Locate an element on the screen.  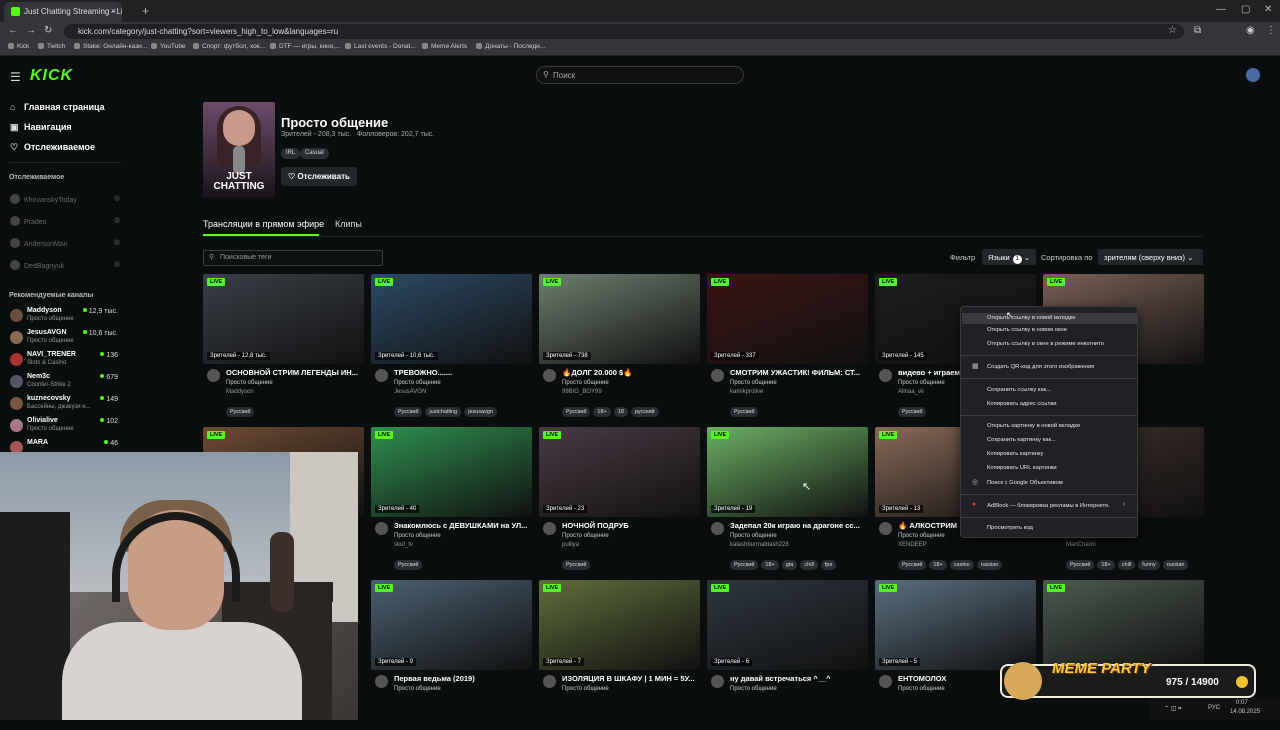
close-tab-icon: × is located at coordinates (113, 11).